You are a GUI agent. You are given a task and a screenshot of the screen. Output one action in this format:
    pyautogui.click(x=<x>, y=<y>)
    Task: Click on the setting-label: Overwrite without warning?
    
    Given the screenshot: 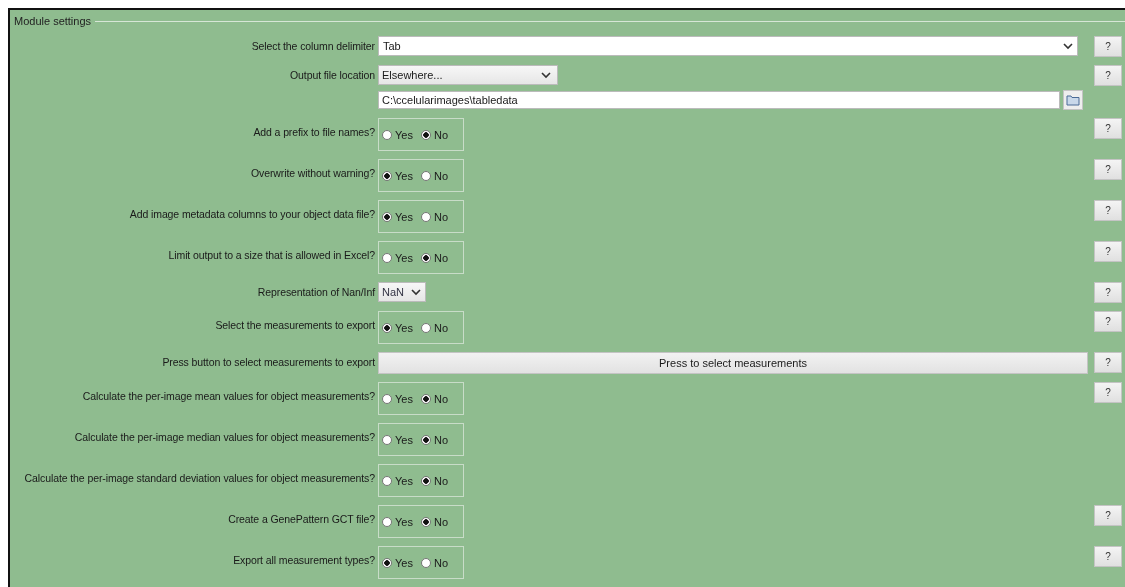 What is the action you would take?
    pyautogui.click(x=312, y=173)
    